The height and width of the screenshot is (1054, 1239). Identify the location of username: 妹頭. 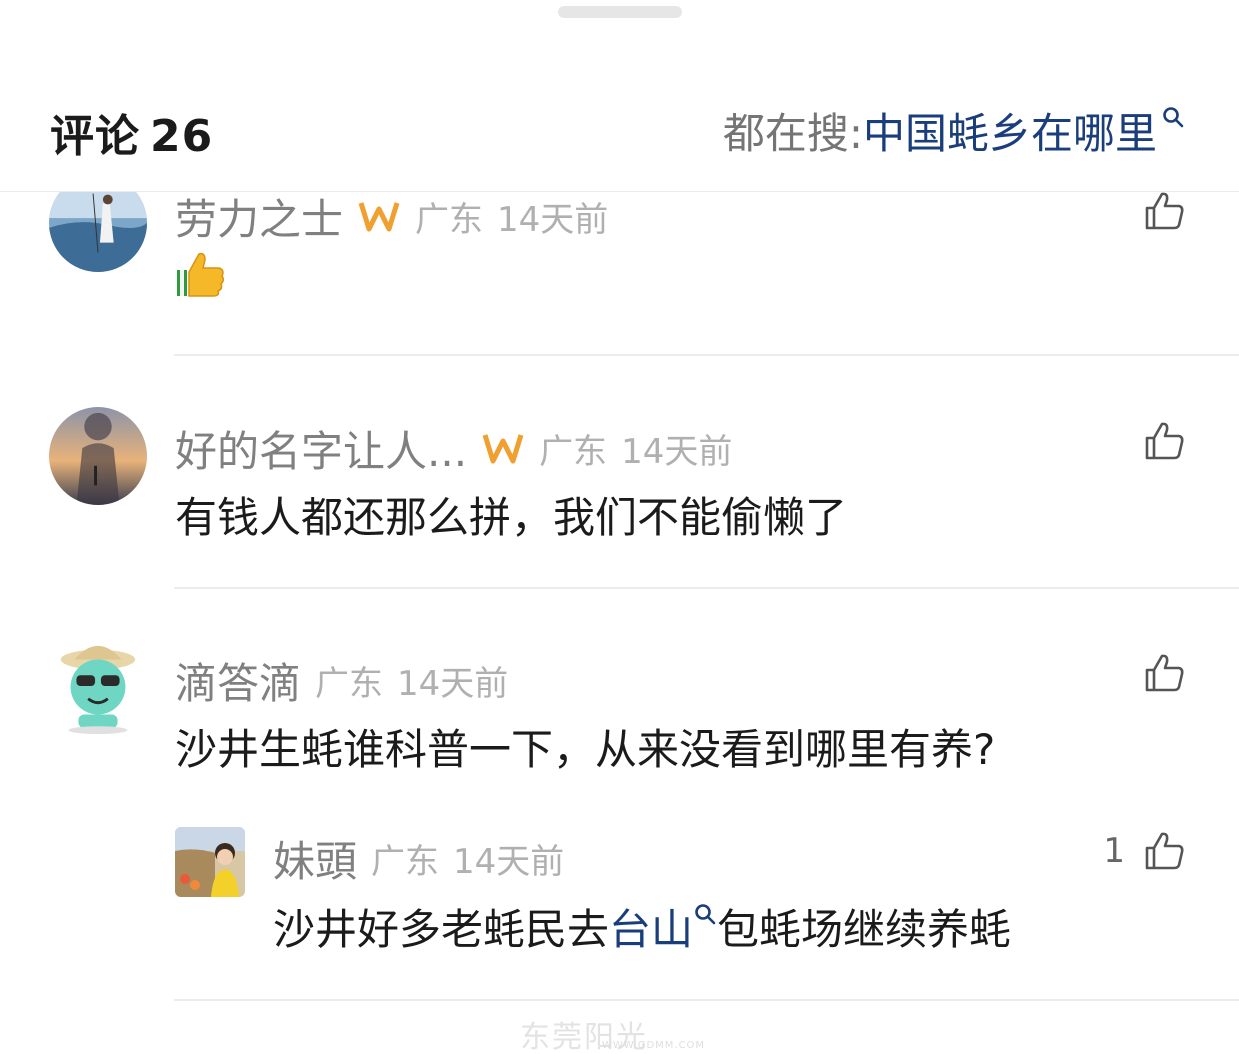
(315, 858).